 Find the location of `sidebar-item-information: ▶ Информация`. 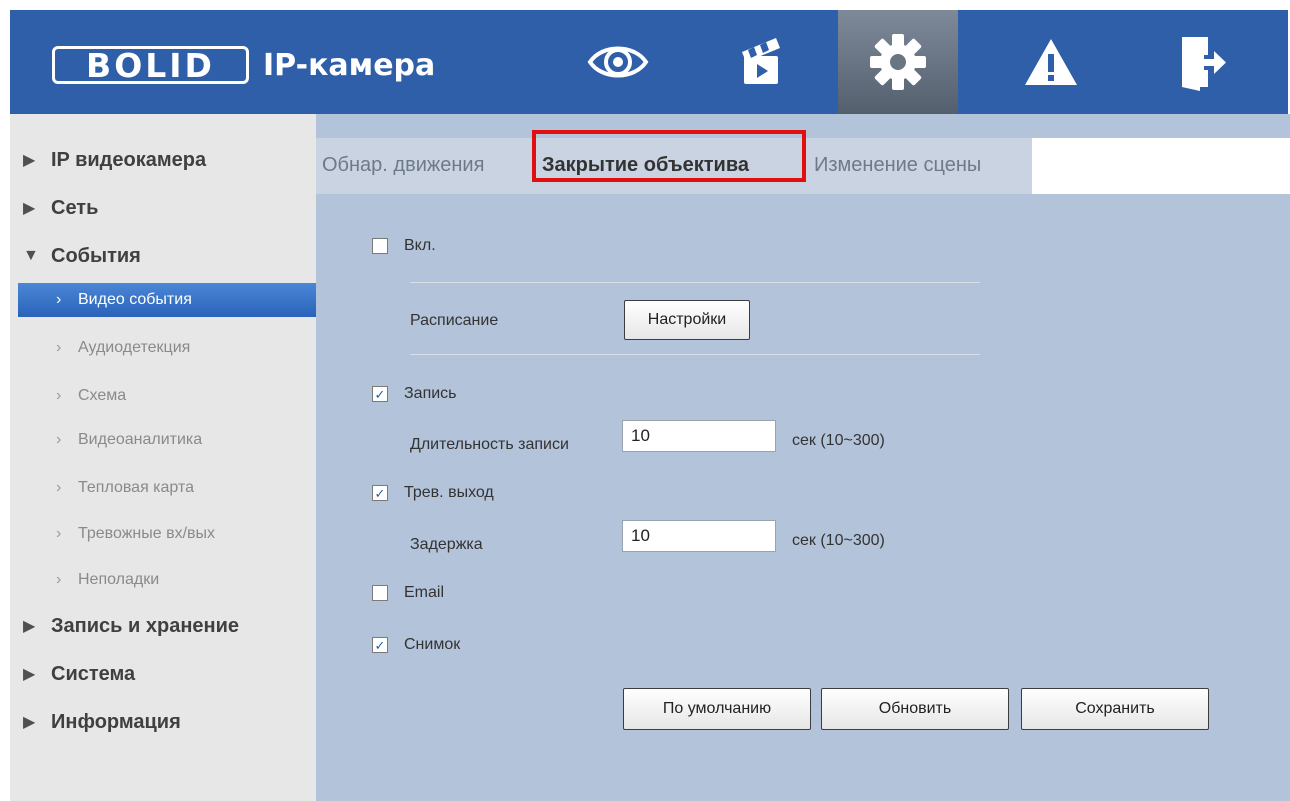

sidebar-item-information: ▶ Информация is located at coordinates (163, 722).